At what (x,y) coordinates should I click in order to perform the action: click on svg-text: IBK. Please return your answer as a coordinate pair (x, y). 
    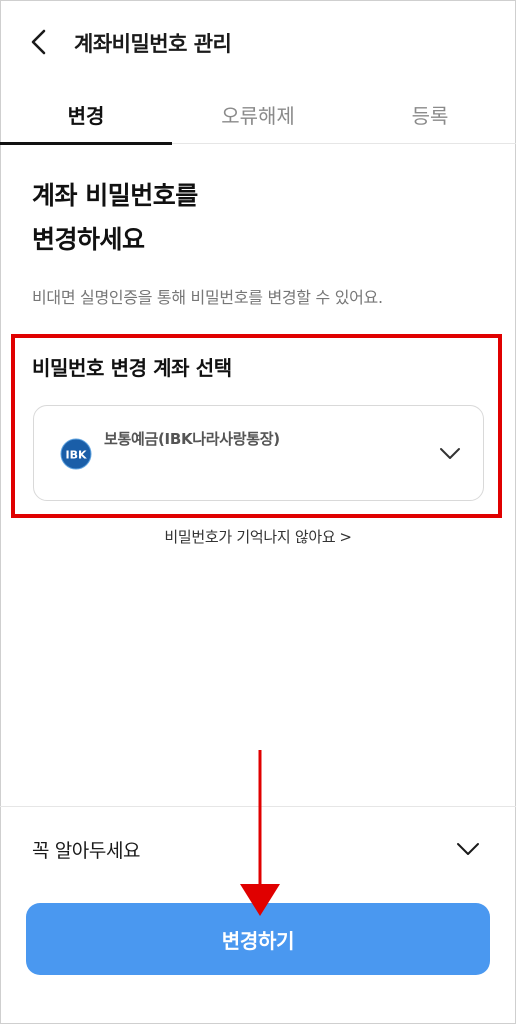
    Looking at the image, I should click on (75, 455).